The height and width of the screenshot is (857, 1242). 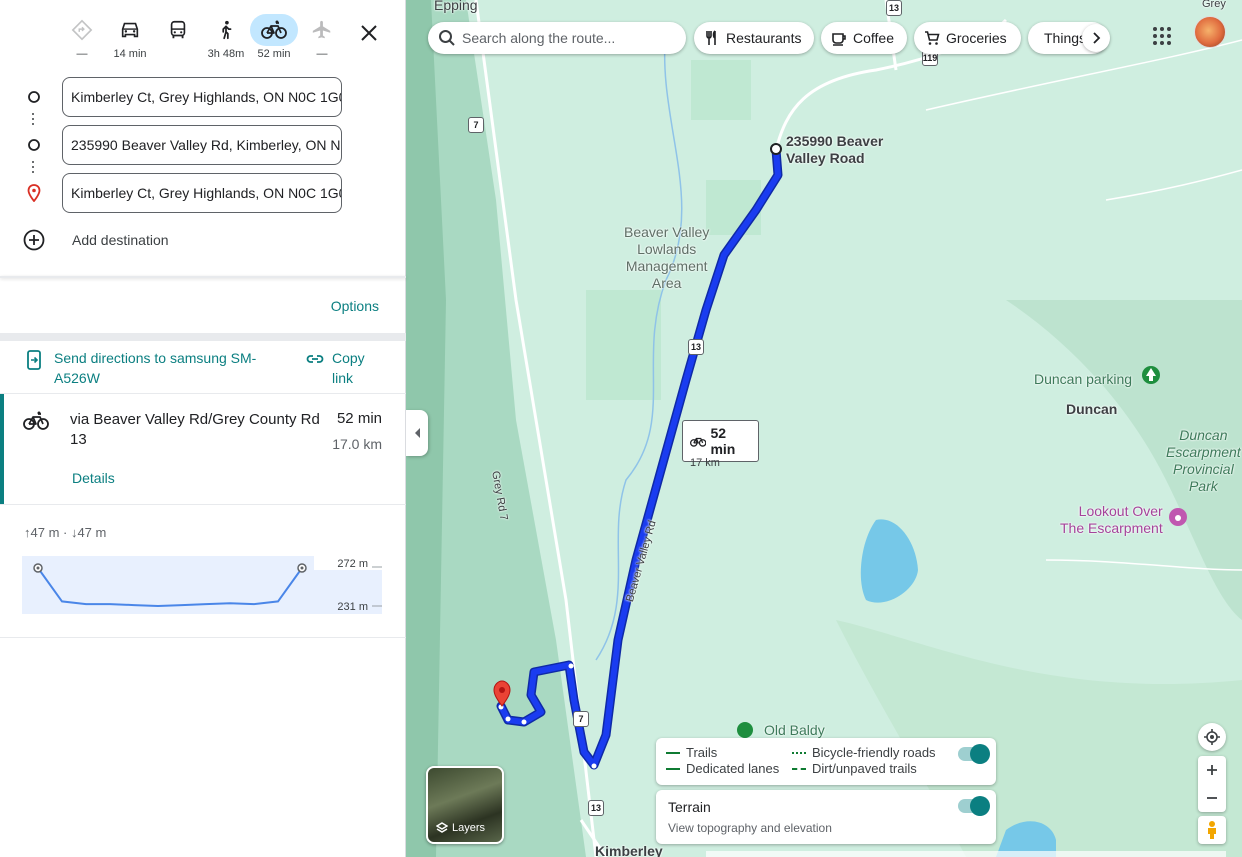 What do you see at coordinates (794, 730) in the screenshot?
I see `poi-label-old-baldy: Old Baldy` at bounding box center [794, 730].